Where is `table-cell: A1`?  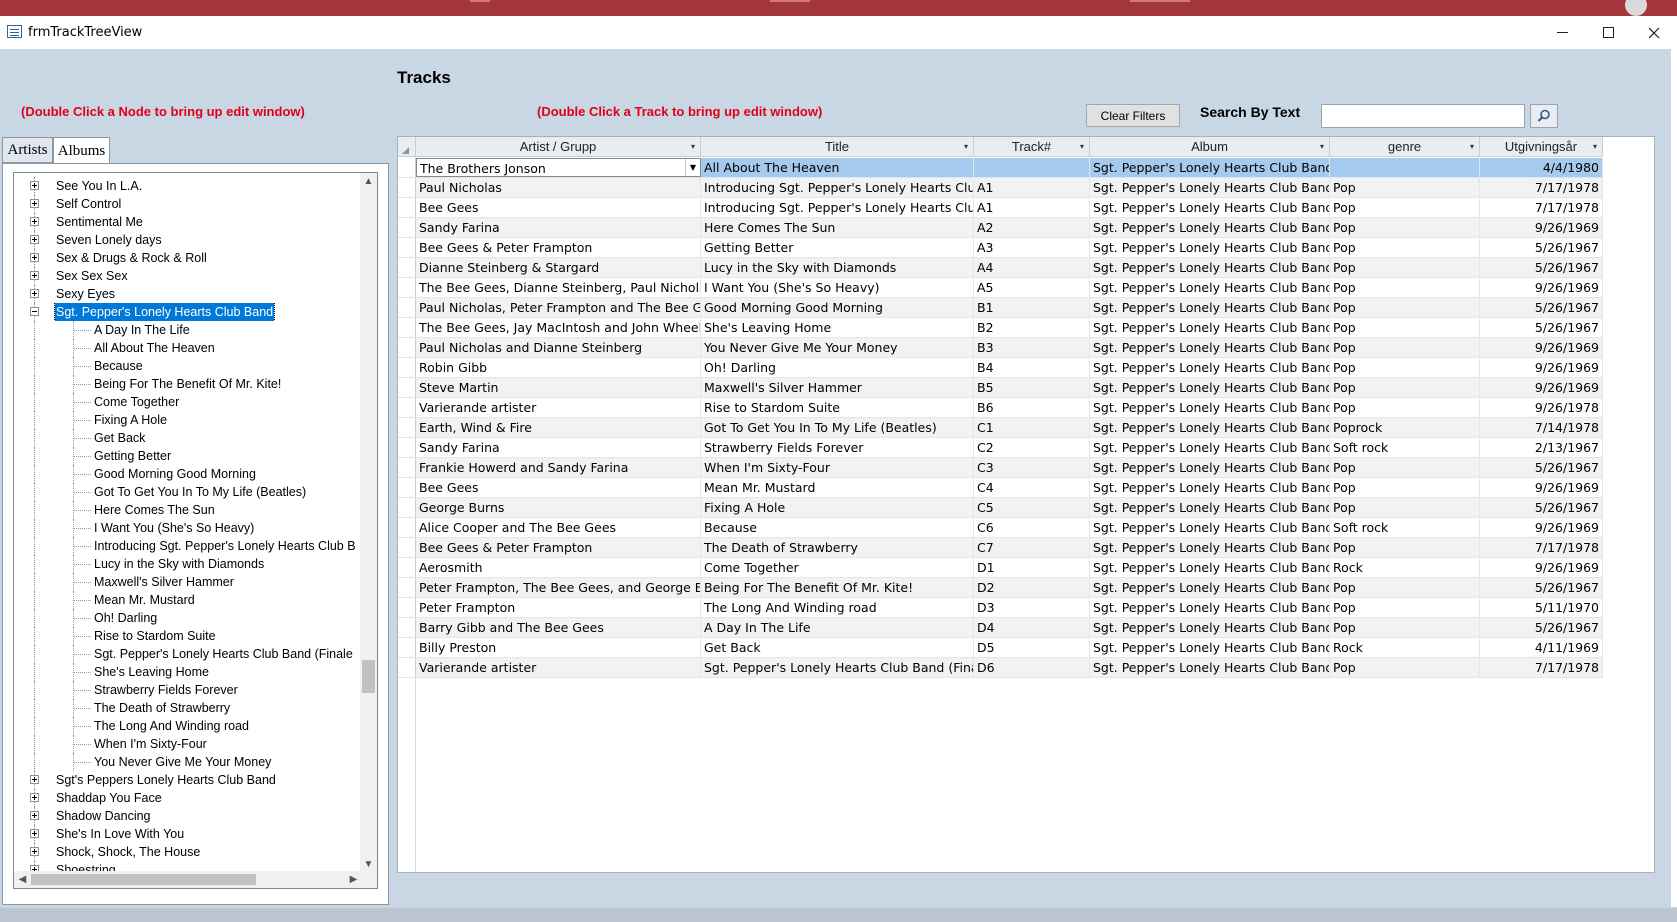
table-cell: A1 is located at coordinates (1032, 207).